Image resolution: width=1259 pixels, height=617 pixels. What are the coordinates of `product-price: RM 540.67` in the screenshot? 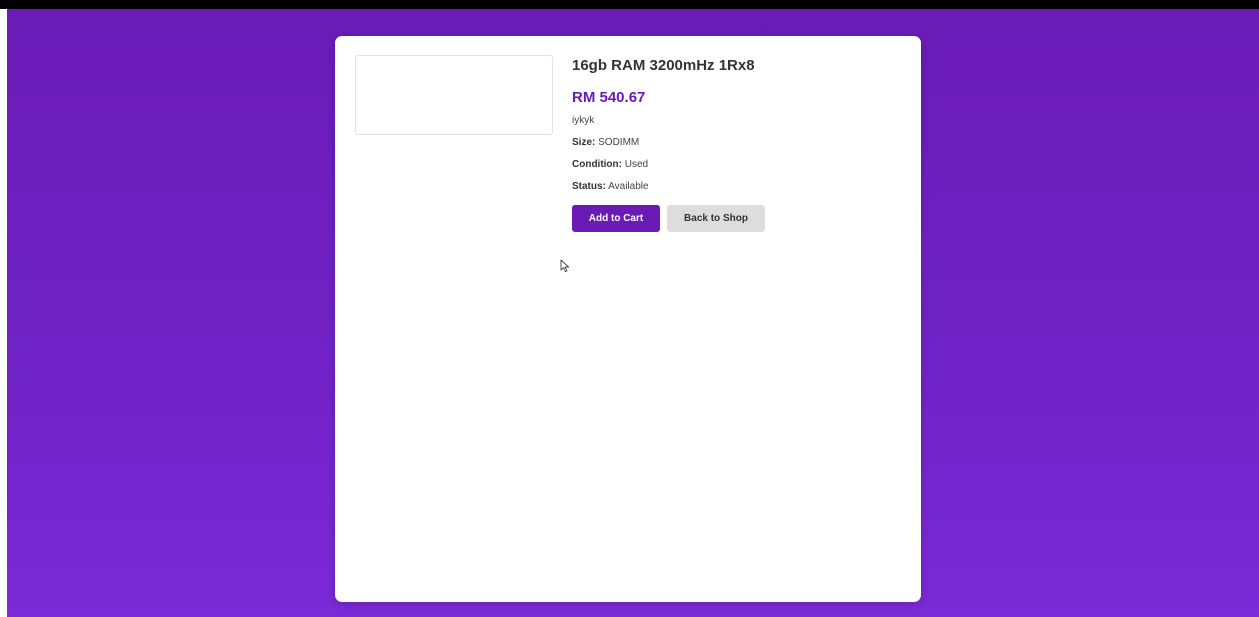 It's located at (609, 97).